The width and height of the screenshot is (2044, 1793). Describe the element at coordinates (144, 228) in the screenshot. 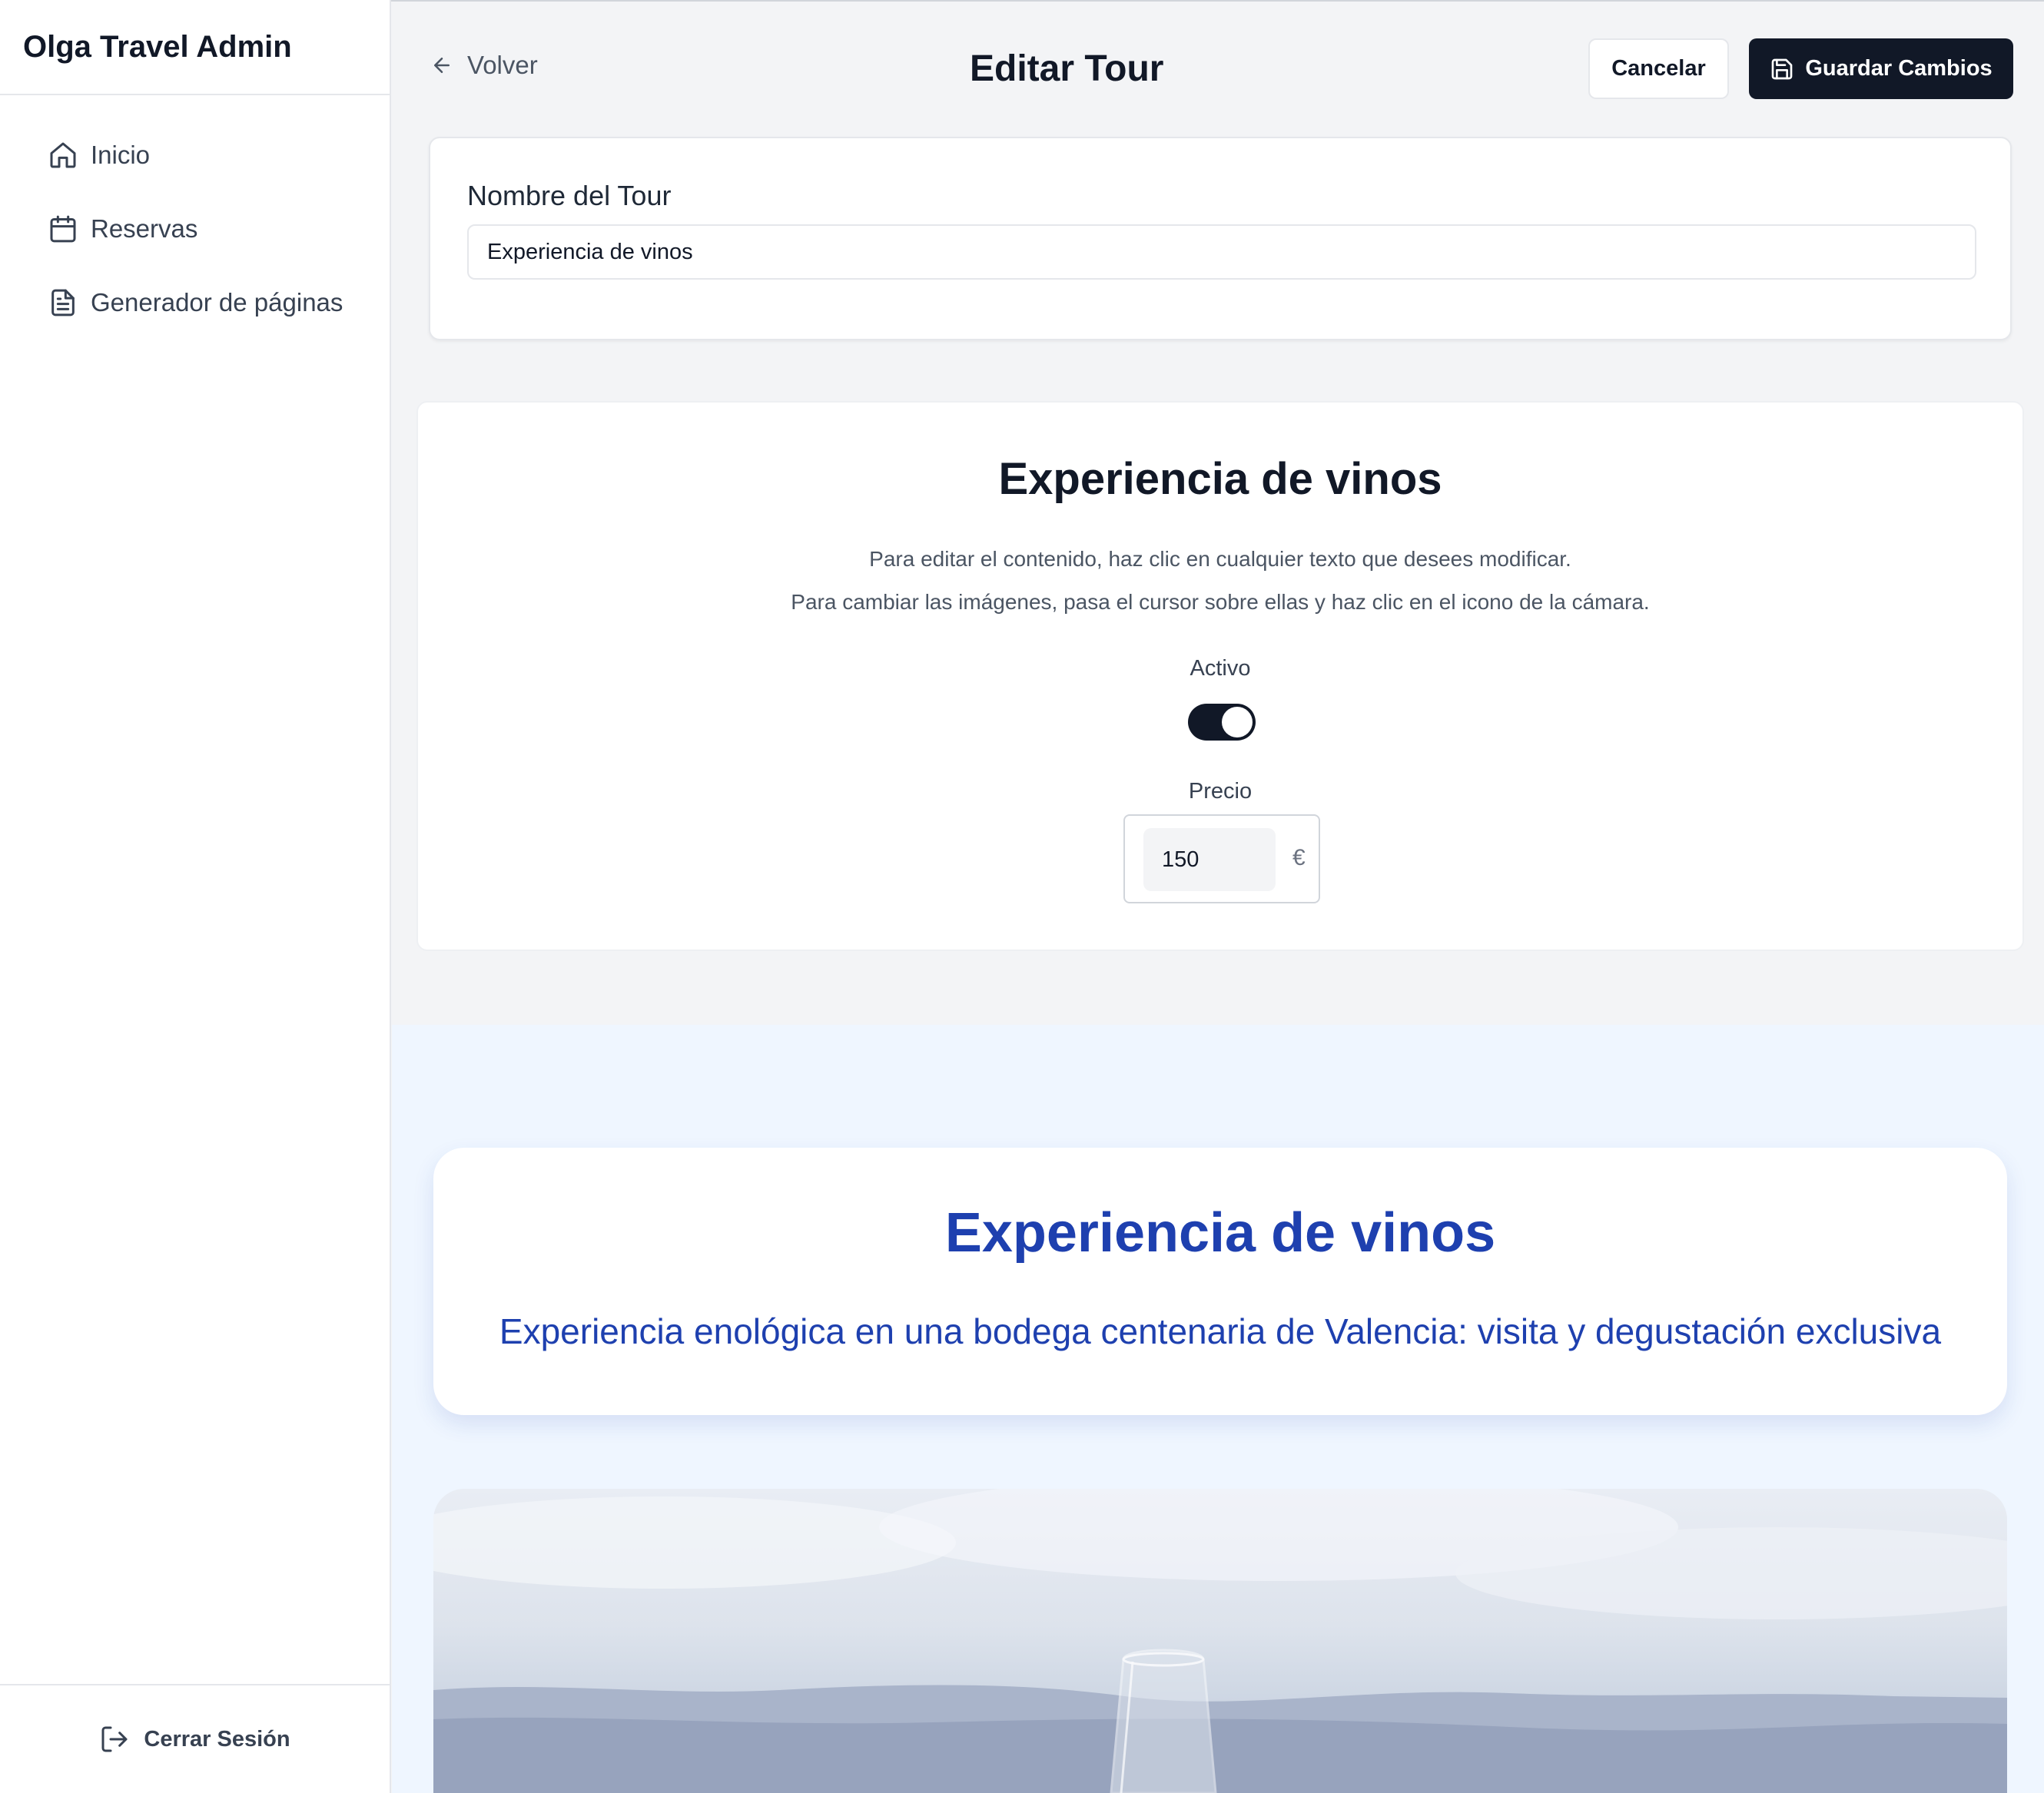

I see `sidebar-item-label: Reservas` at that location.